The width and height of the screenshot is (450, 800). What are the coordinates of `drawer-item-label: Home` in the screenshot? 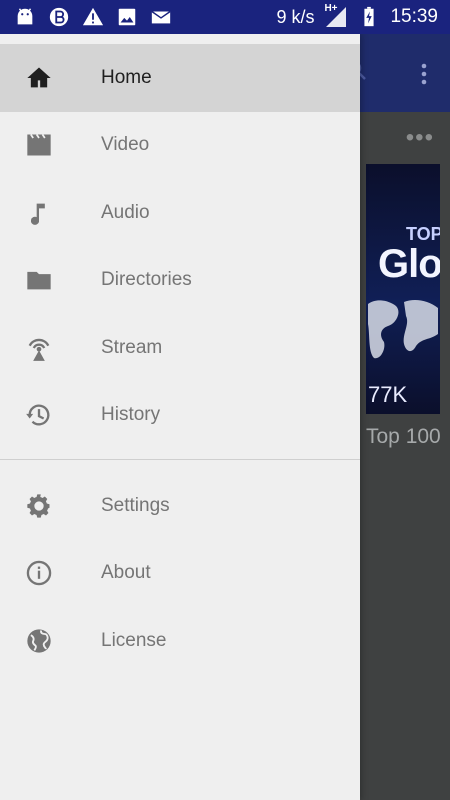 It's located at (126, 77).